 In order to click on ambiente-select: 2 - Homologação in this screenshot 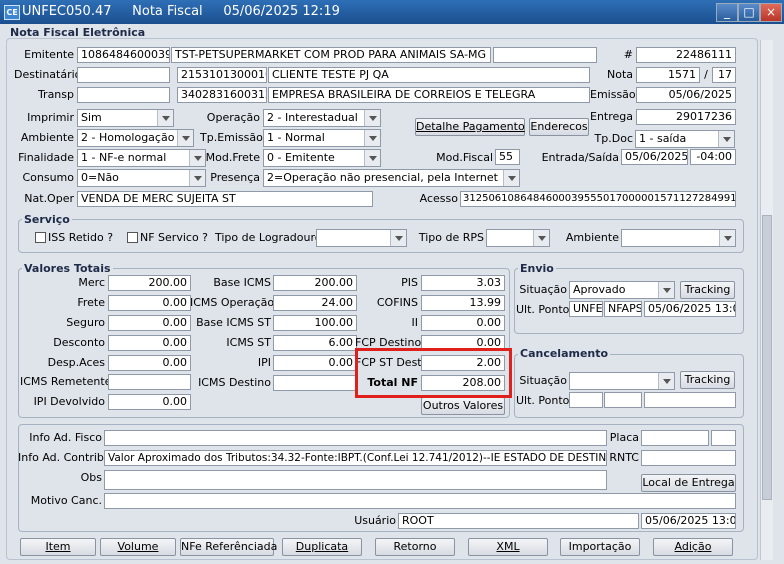, I will do `click(135, 138)`.